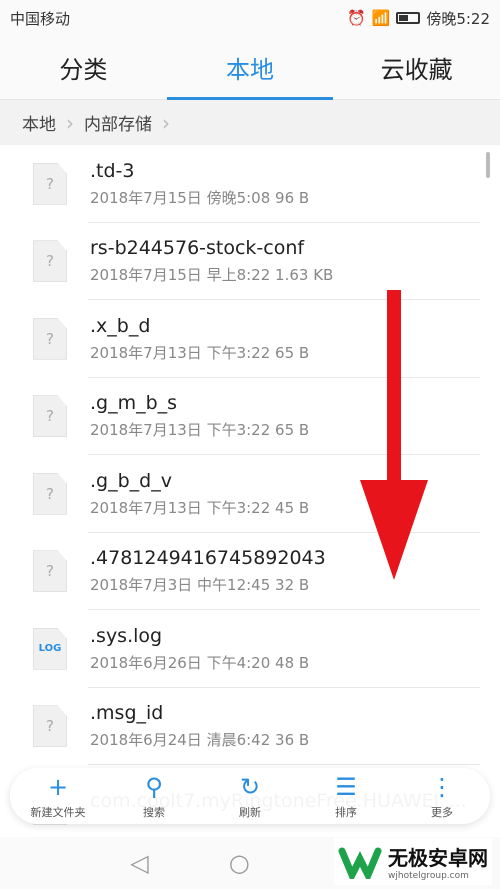 Image resolution: width=500 pixels, height=889 pixels. Describe the element at coordinates (356, 18) in the screenshot. I see `alarm-icon: ⏰` at that location.